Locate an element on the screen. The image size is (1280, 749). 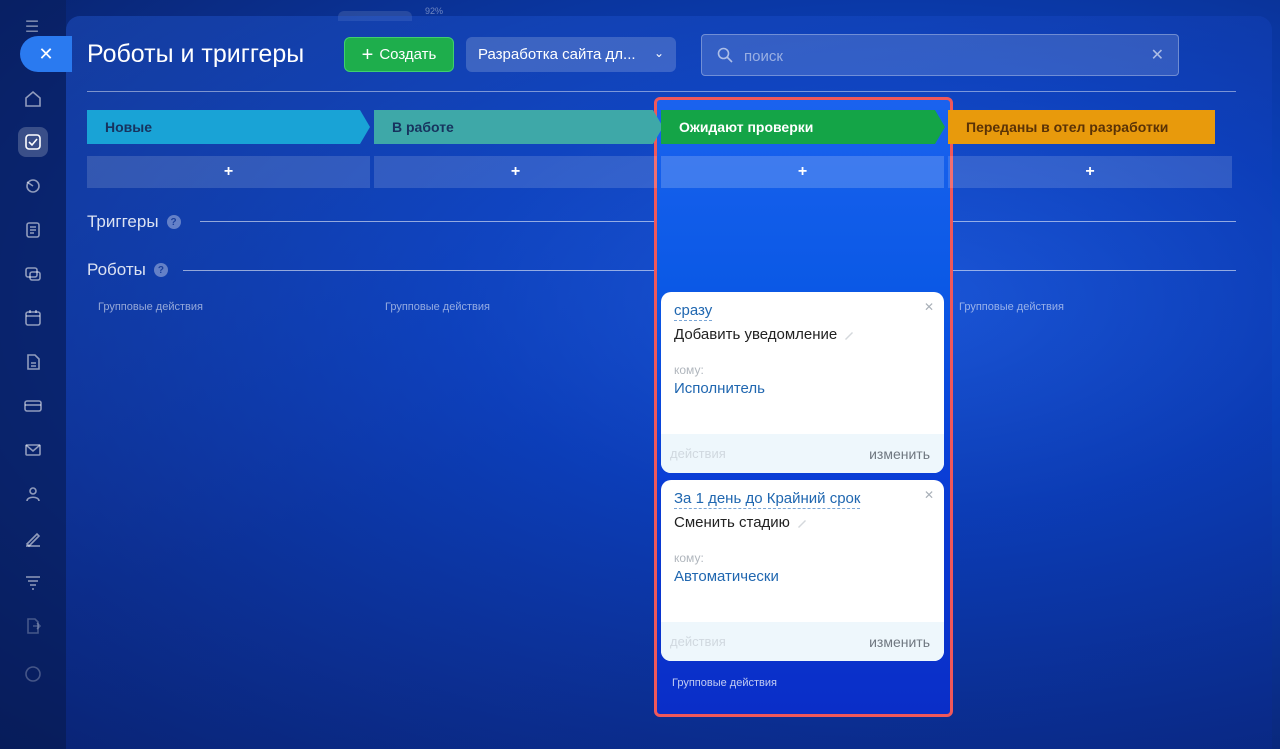
triggers-label: Триггеры is located at coordinates (123, 221).